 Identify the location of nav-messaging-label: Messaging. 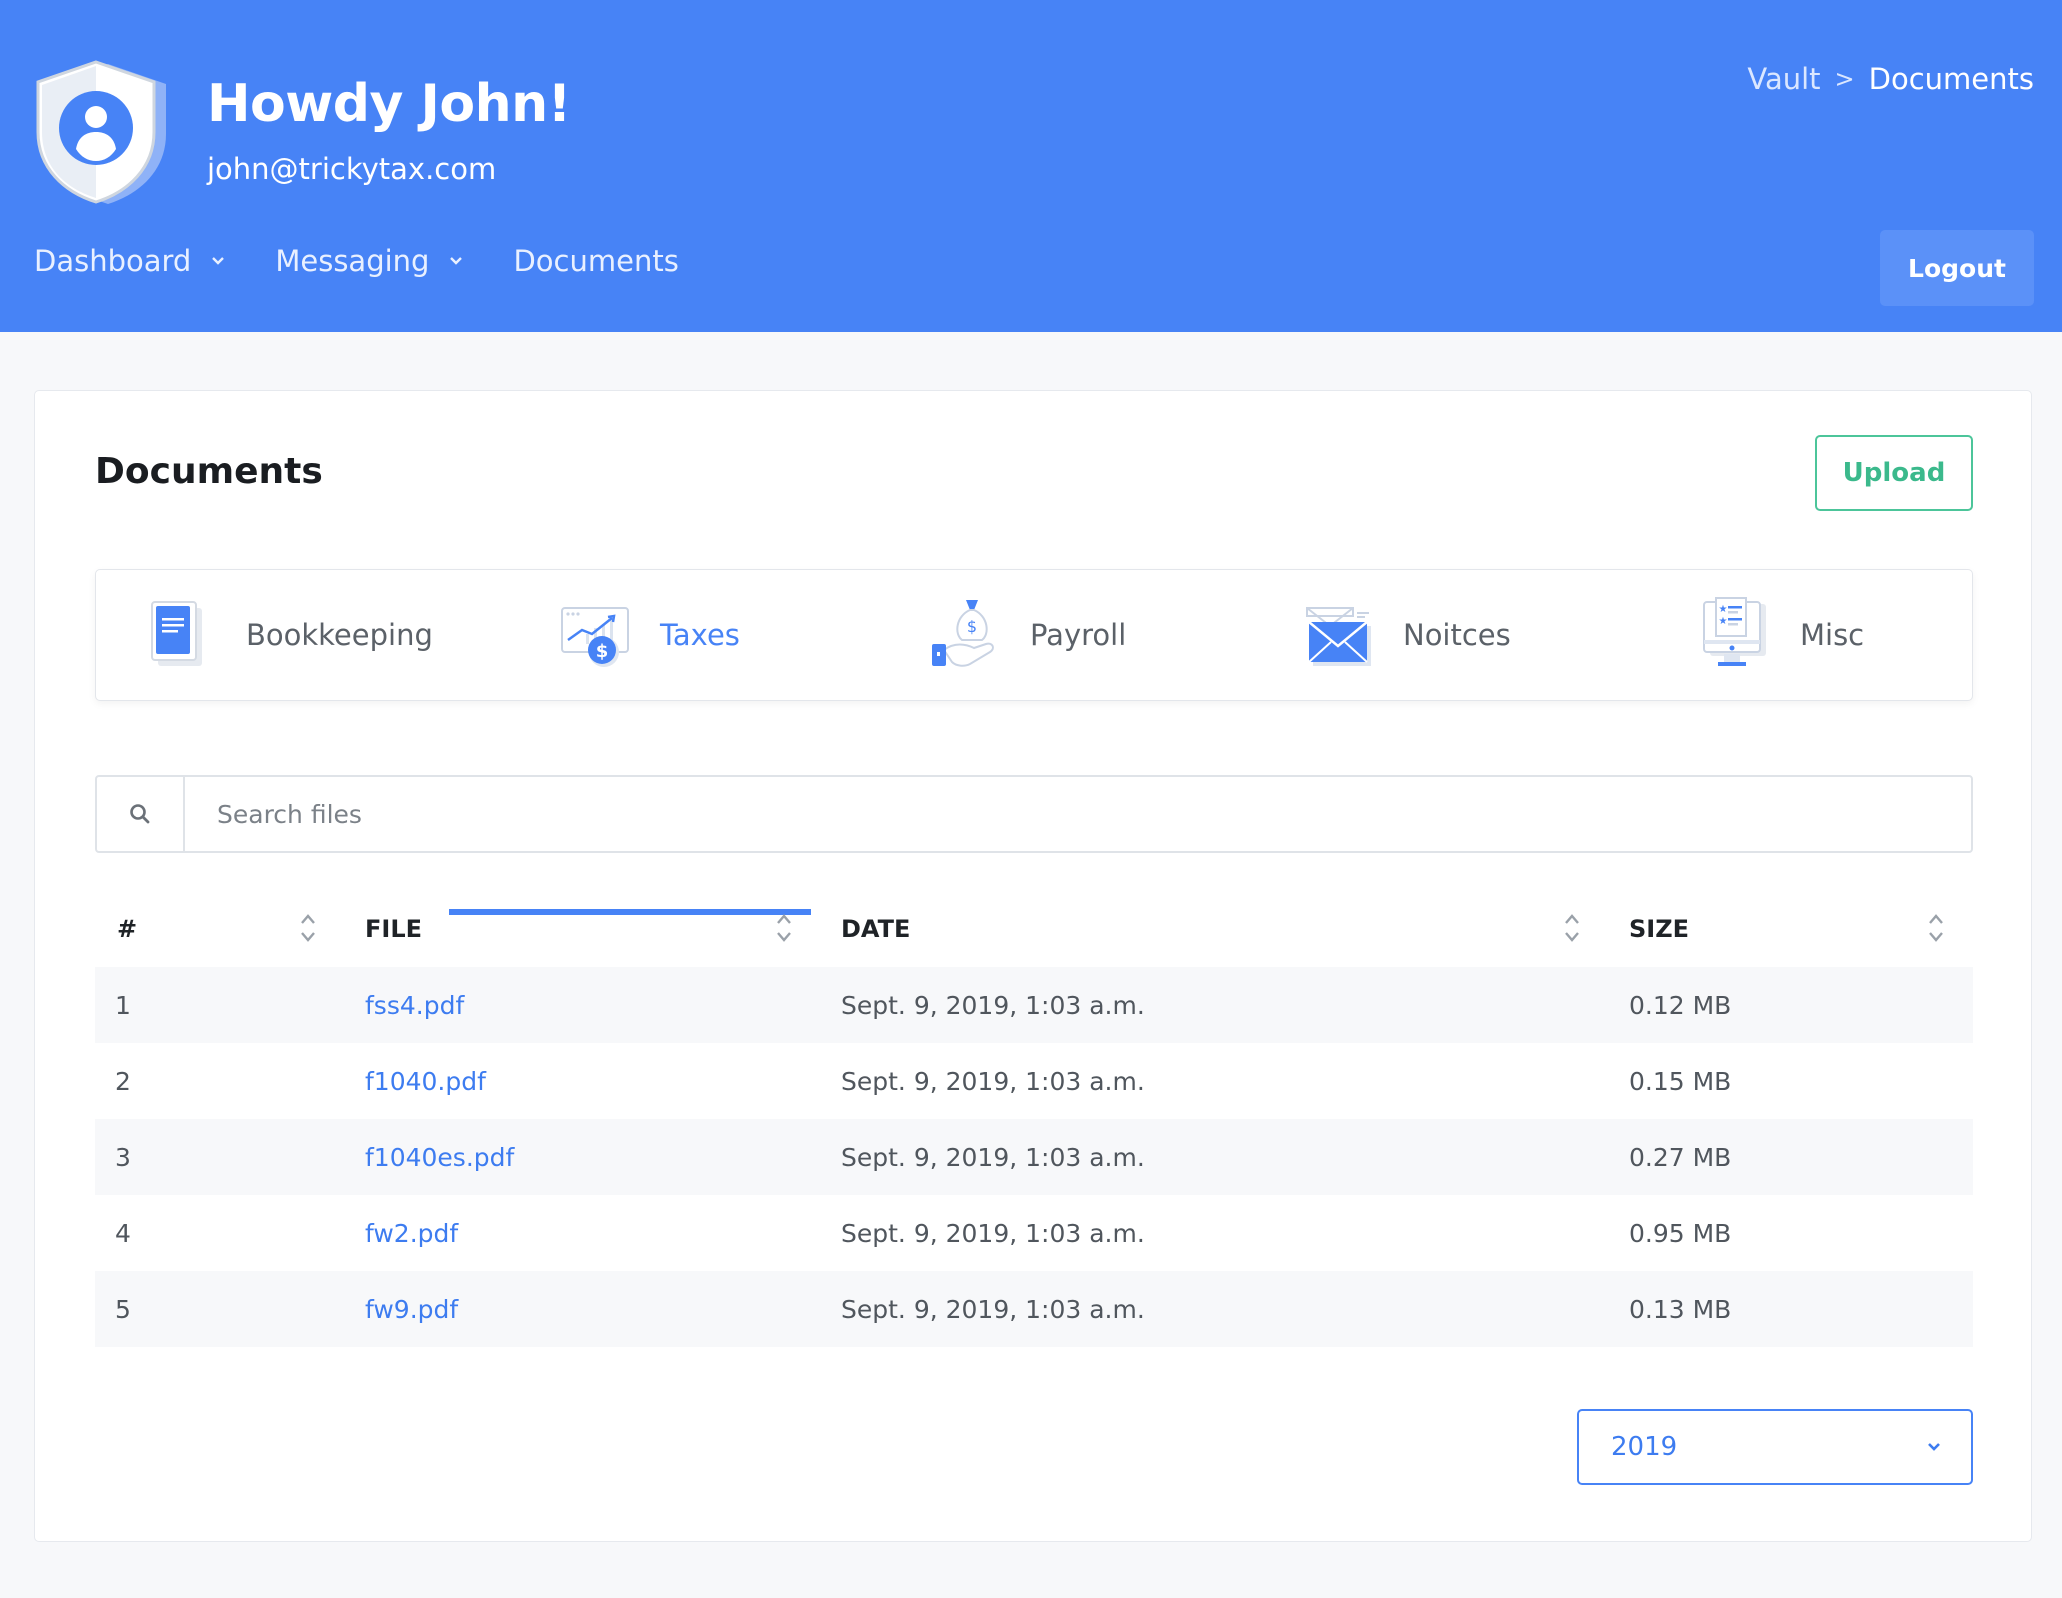
(352, 261).